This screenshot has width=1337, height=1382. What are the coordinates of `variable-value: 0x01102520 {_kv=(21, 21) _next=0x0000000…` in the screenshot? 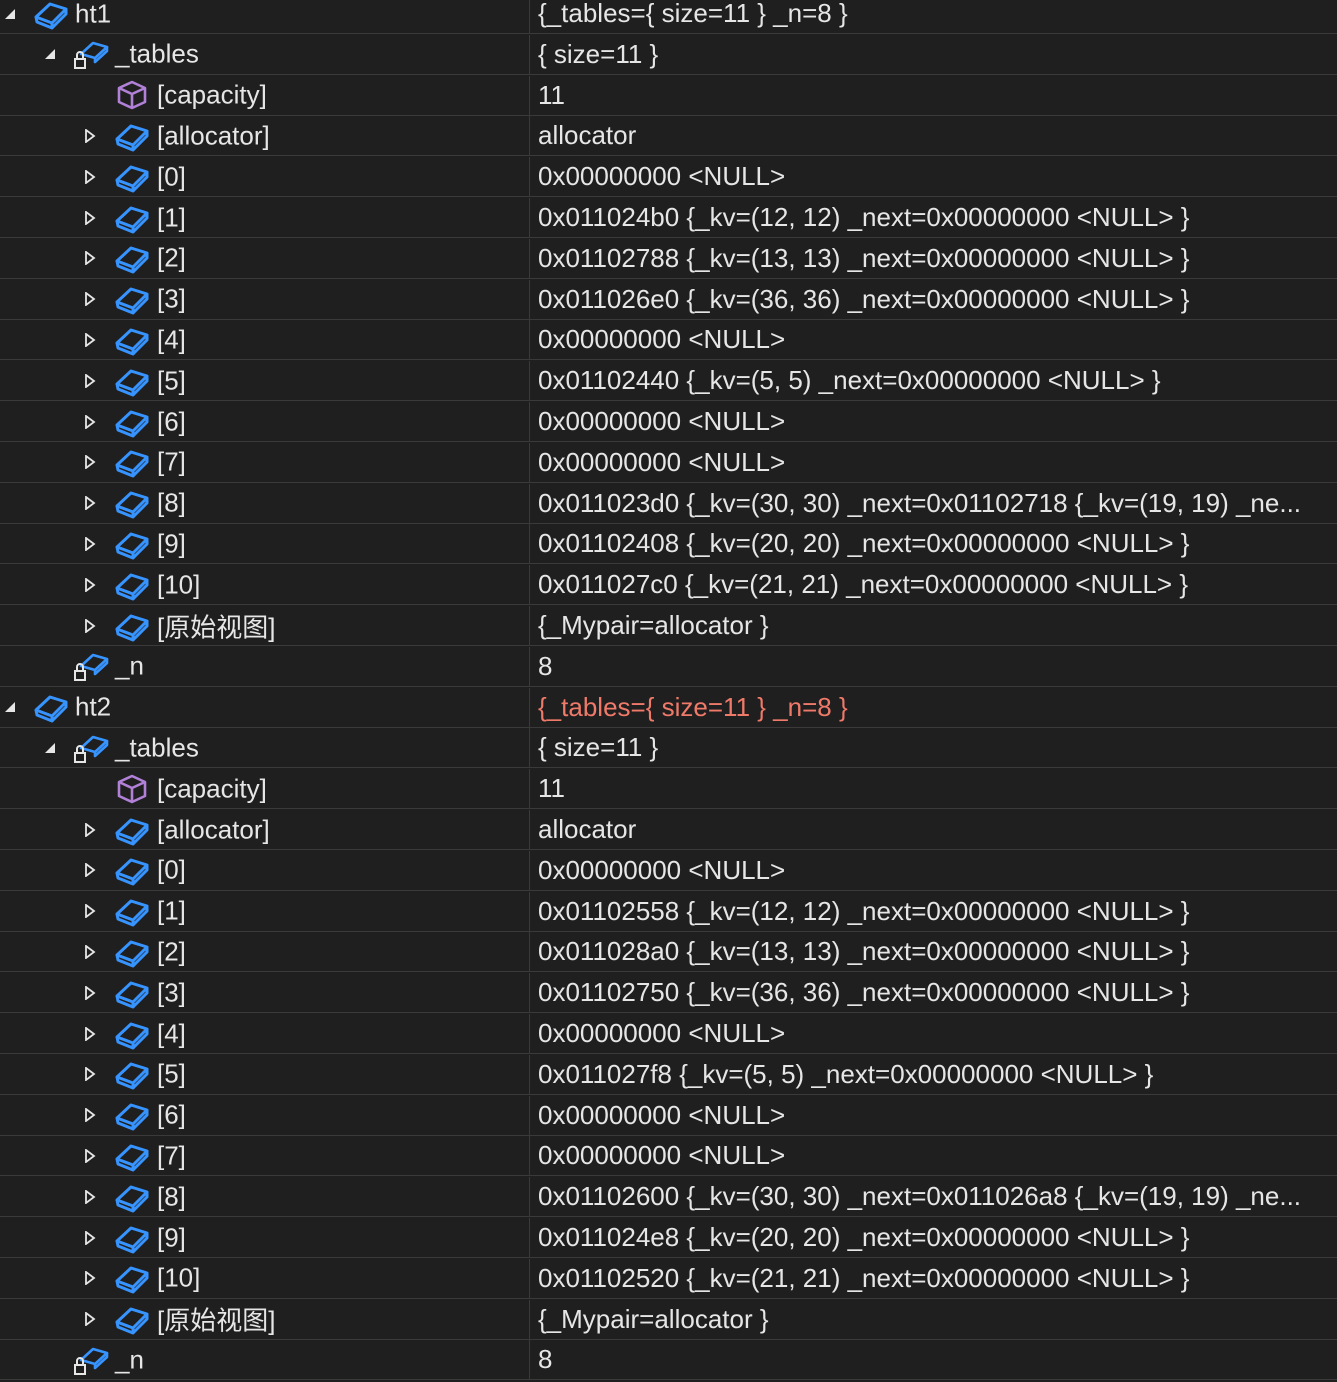 It's located at (933, 1278).